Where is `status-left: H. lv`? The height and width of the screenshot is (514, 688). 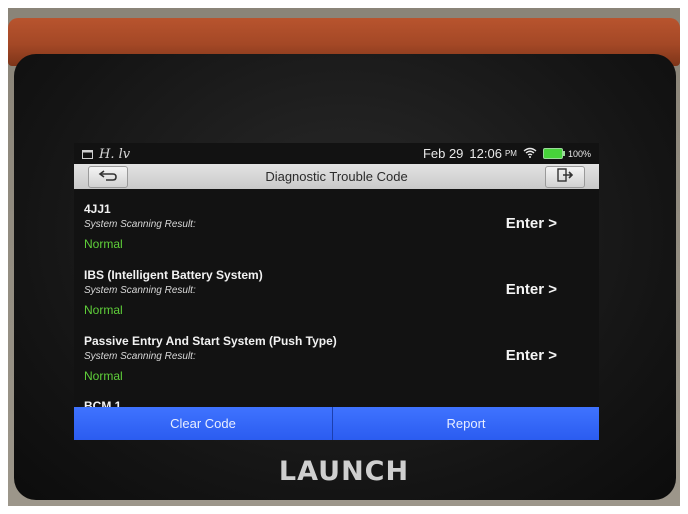
status-left: H. lv is located at coordinates (106, 154).